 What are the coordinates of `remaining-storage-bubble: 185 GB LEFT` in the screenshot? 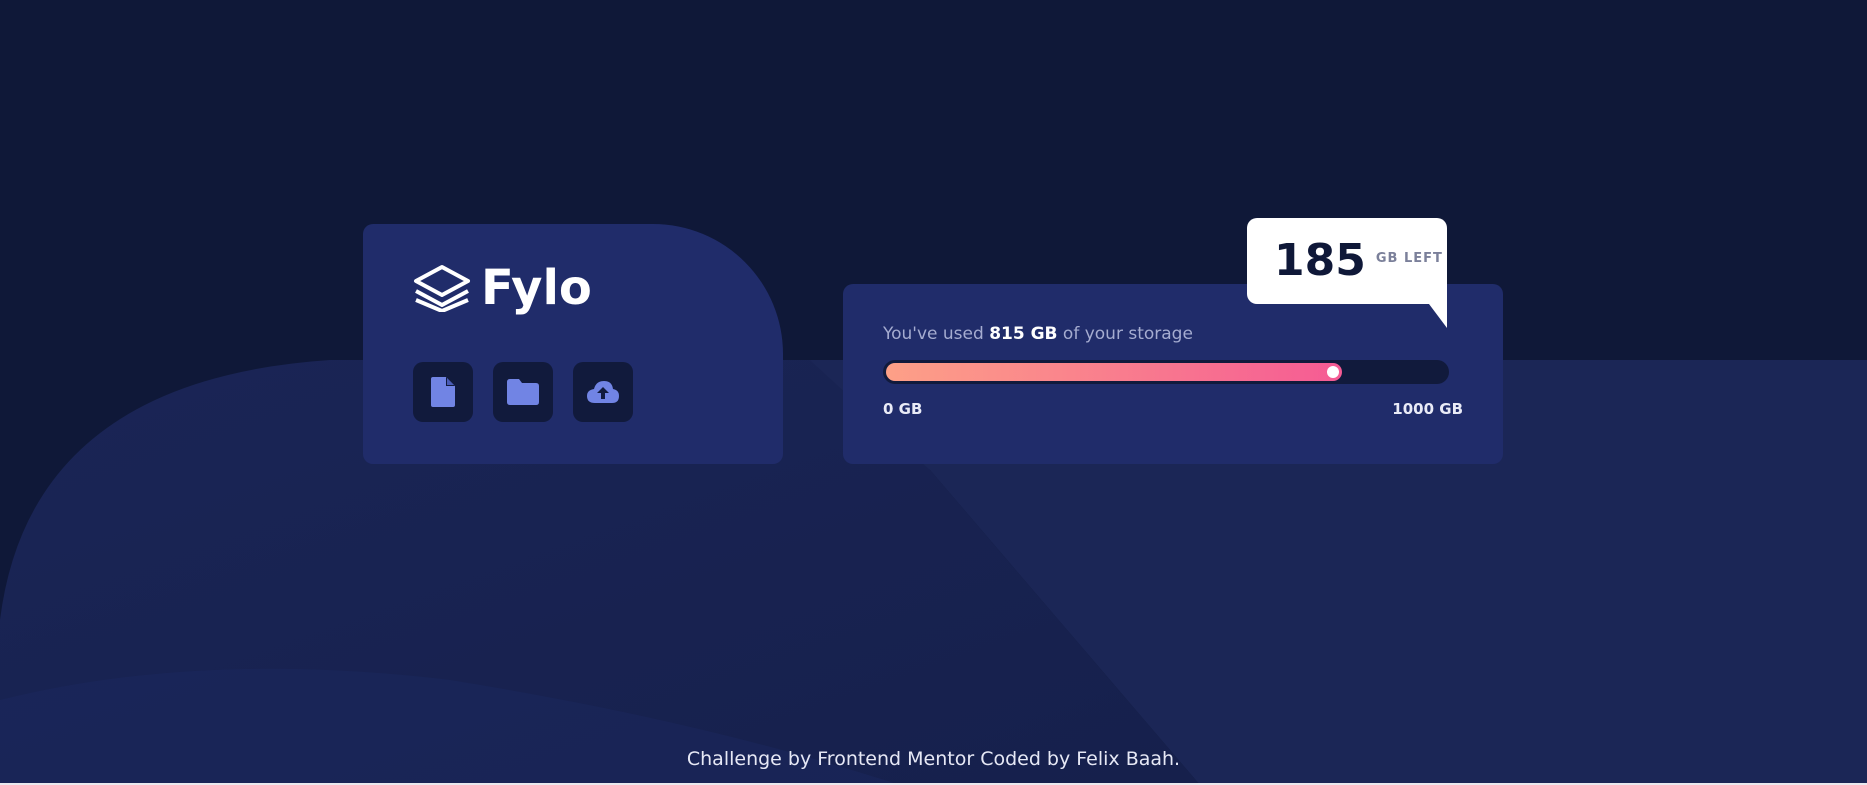 It's located at (1347, 273).